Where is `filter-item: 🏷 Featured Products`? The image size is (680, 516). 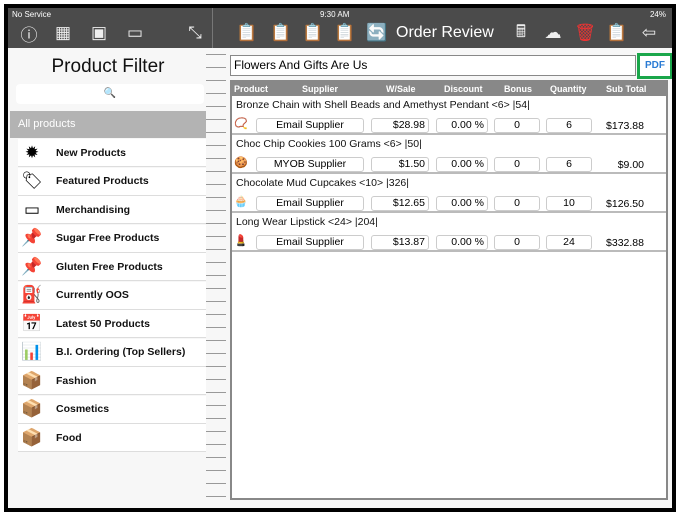
filter-item: 🏷 Featured Products is located at coordinates (112, 181).